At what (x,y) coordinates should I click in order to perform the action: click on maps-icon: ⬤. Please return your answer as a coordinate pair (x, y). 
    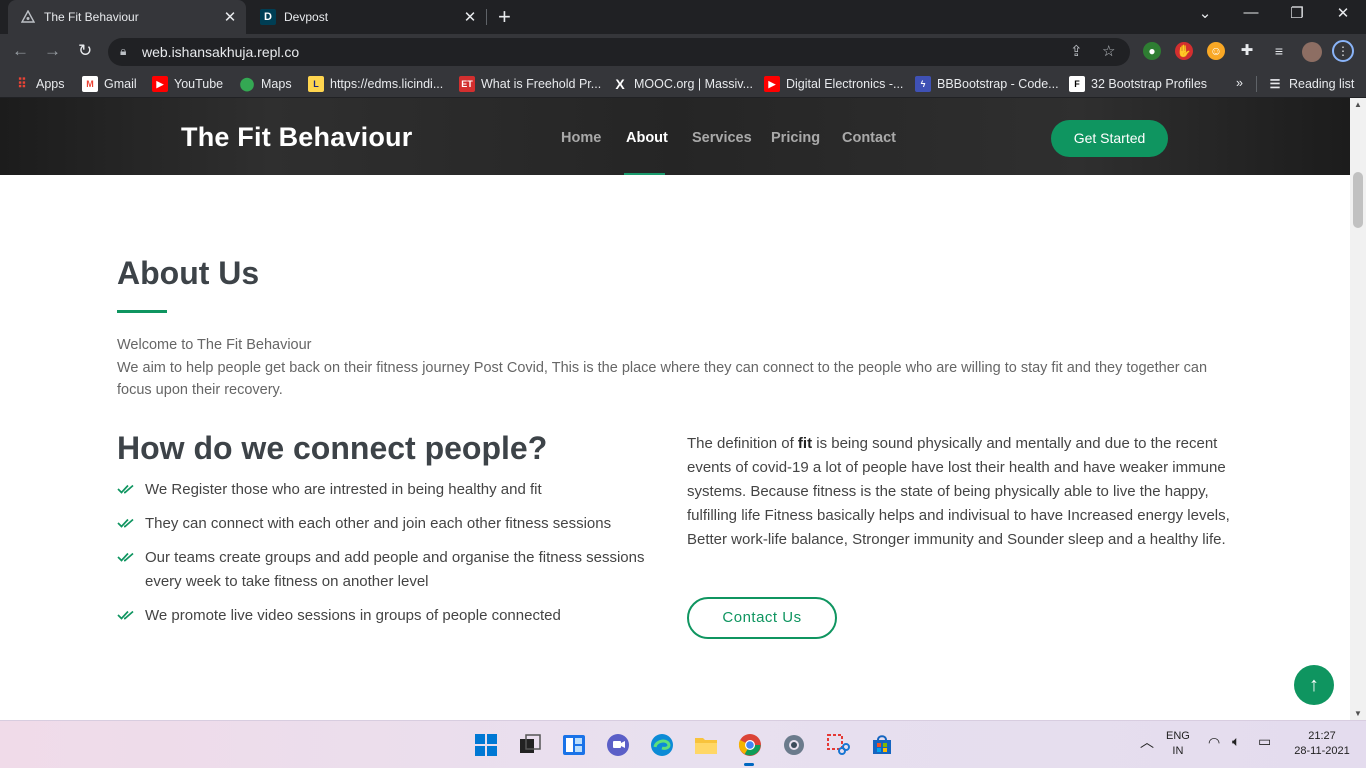
    Looking at the image, I should click on (247, 83).